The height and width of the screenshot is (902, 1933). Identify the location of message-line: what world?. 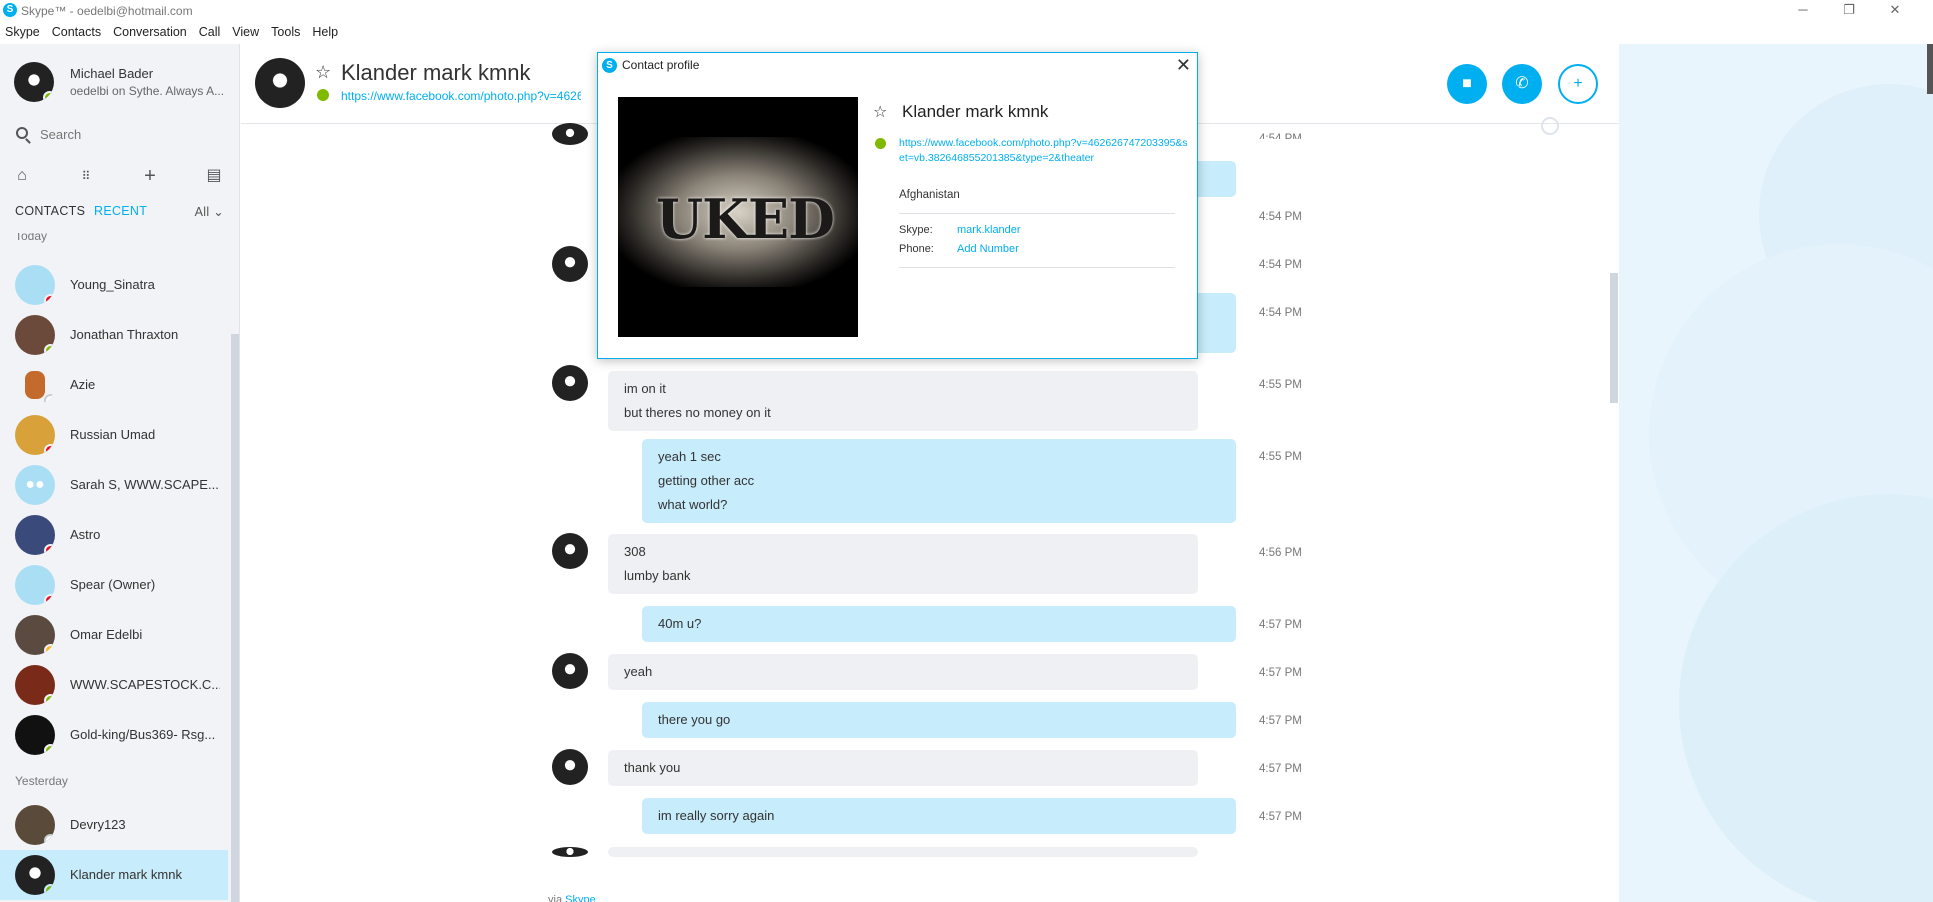
(693, 504).